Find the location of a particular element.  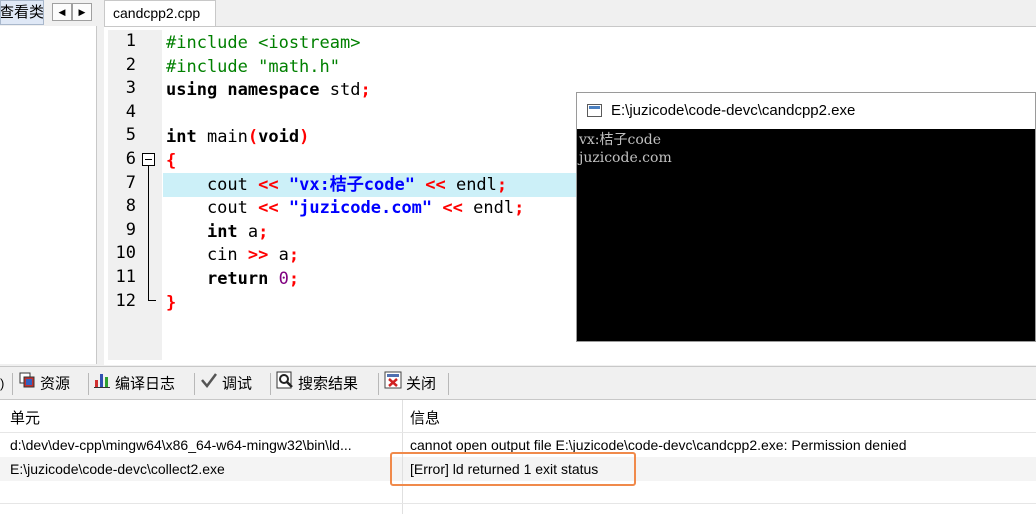

search-results-icon is located at coordinates (285, 384).